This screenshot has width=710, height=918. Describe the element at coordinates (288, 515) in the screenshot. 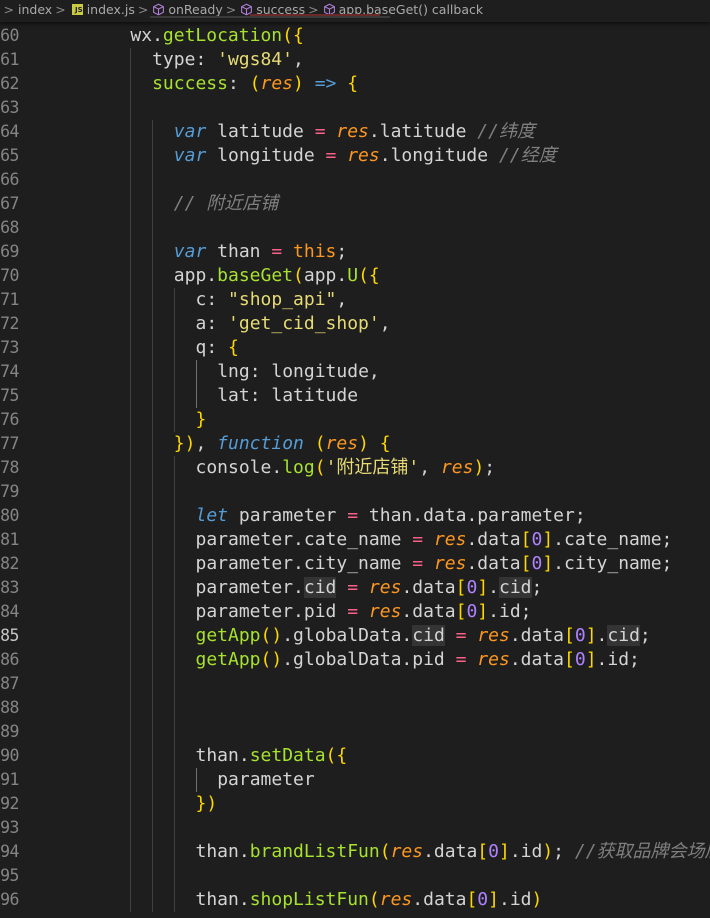

I see `code-token: parameter` at that location.